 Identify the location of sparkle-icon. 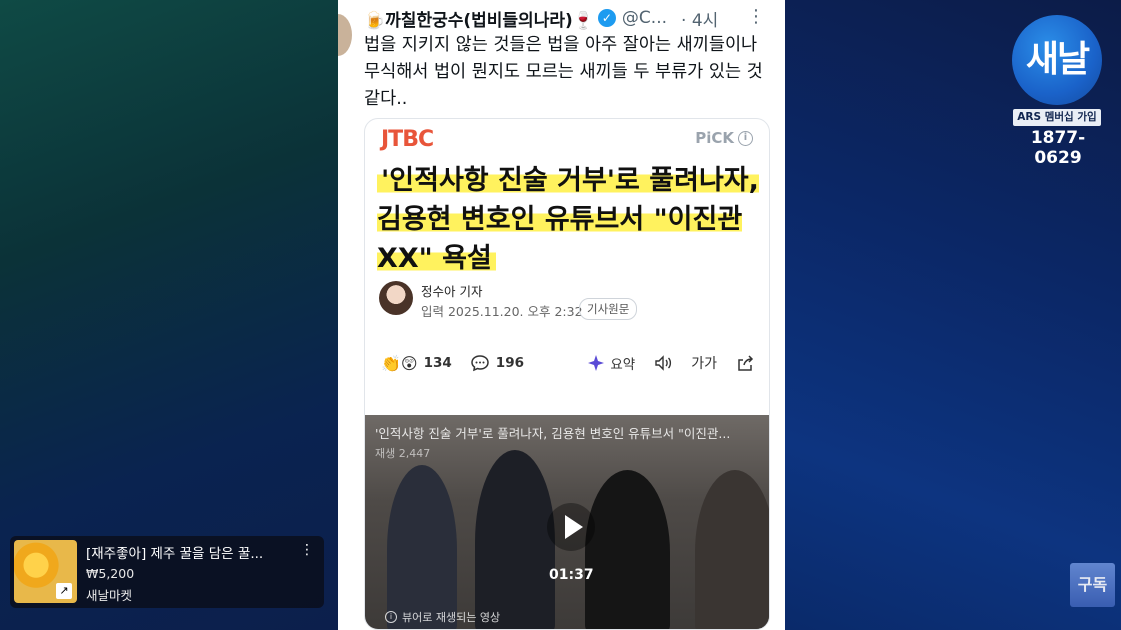
(596, 363).